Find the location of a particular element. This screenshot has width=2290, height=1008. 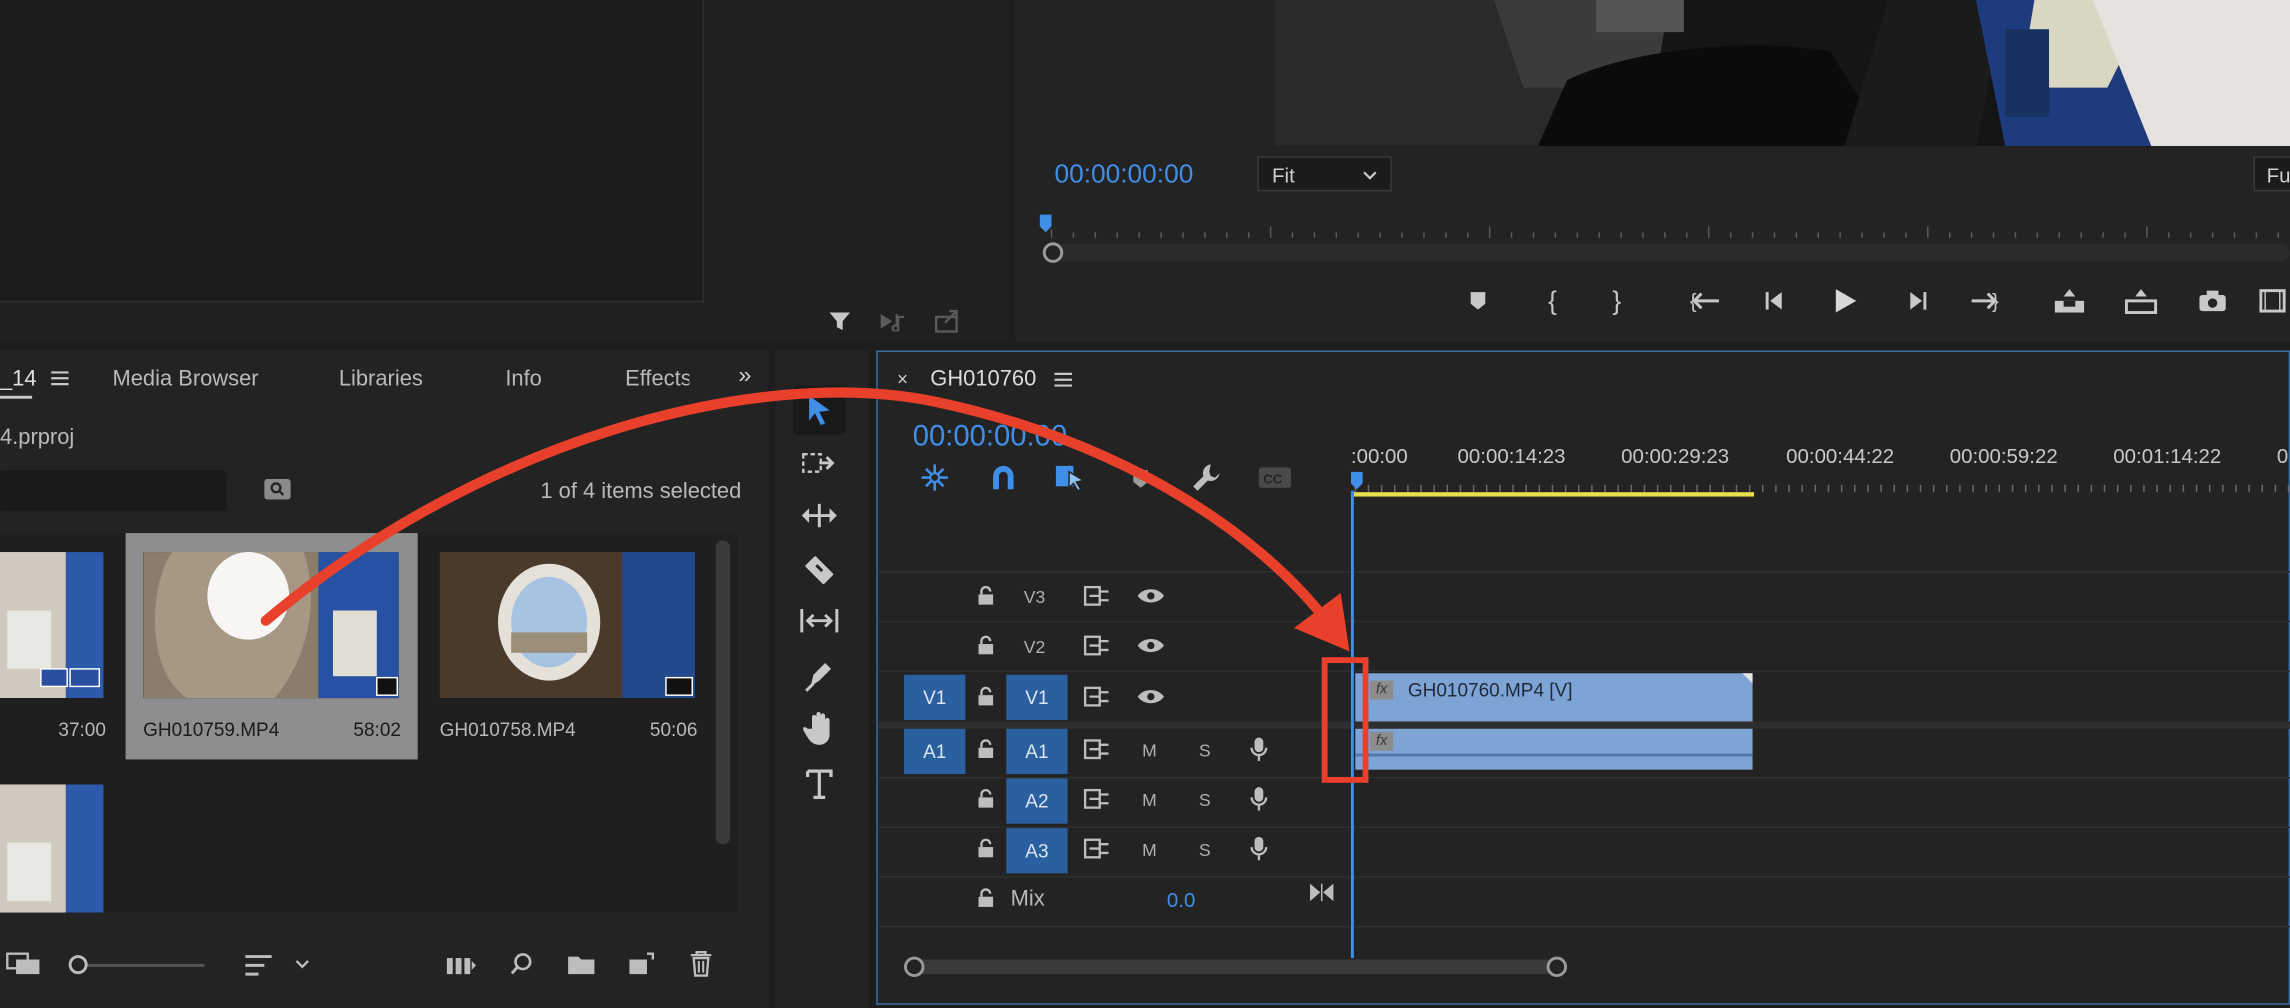

audio-clip: fx is located at coordinates (1554, 749).